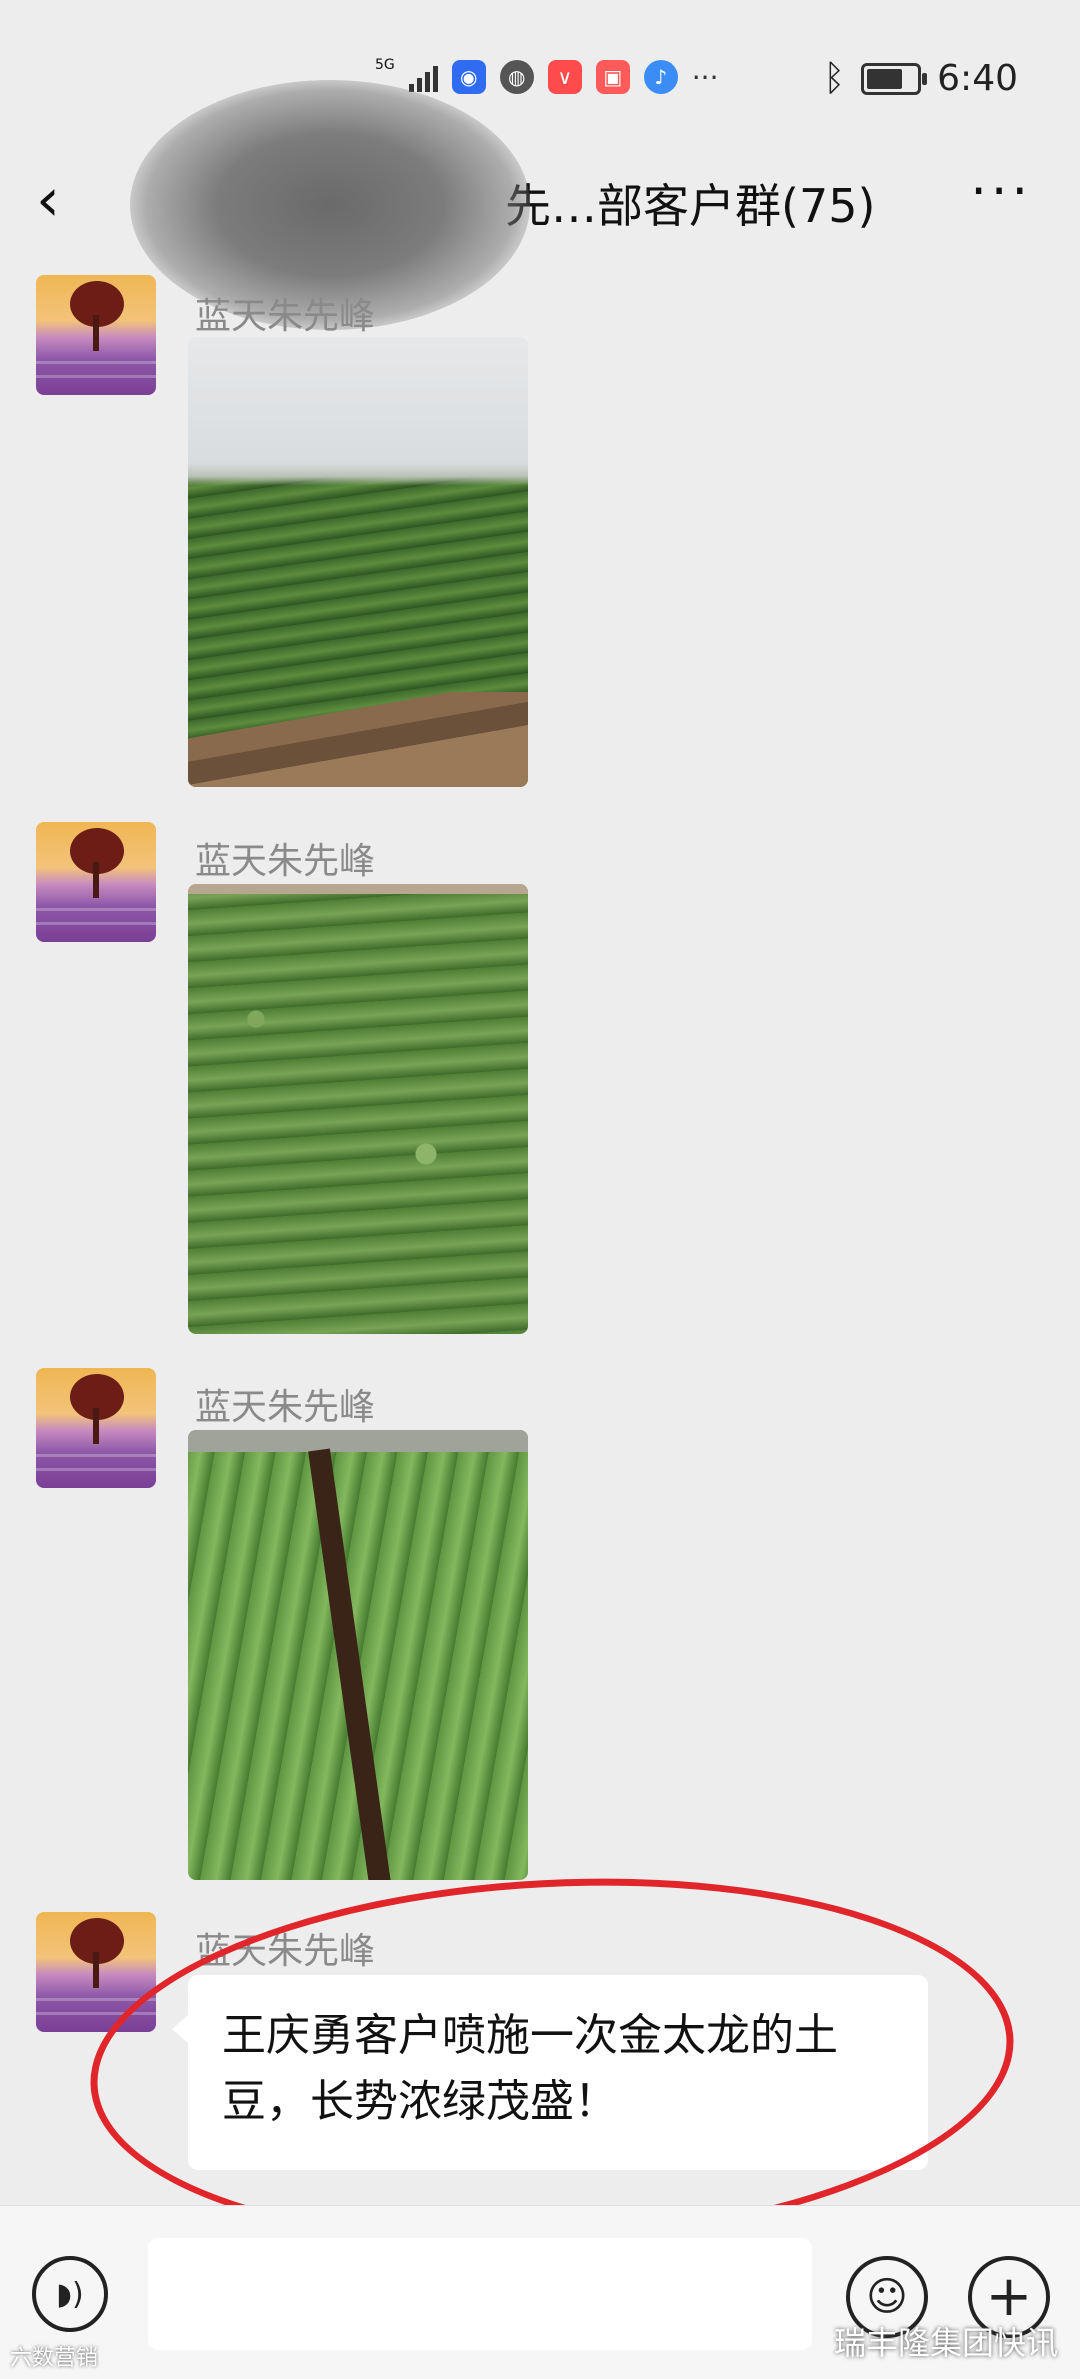 The width and height of the screenshot is (1080, 2379). I want to click on more-notifications-indicator: ···, so click(705, 77).